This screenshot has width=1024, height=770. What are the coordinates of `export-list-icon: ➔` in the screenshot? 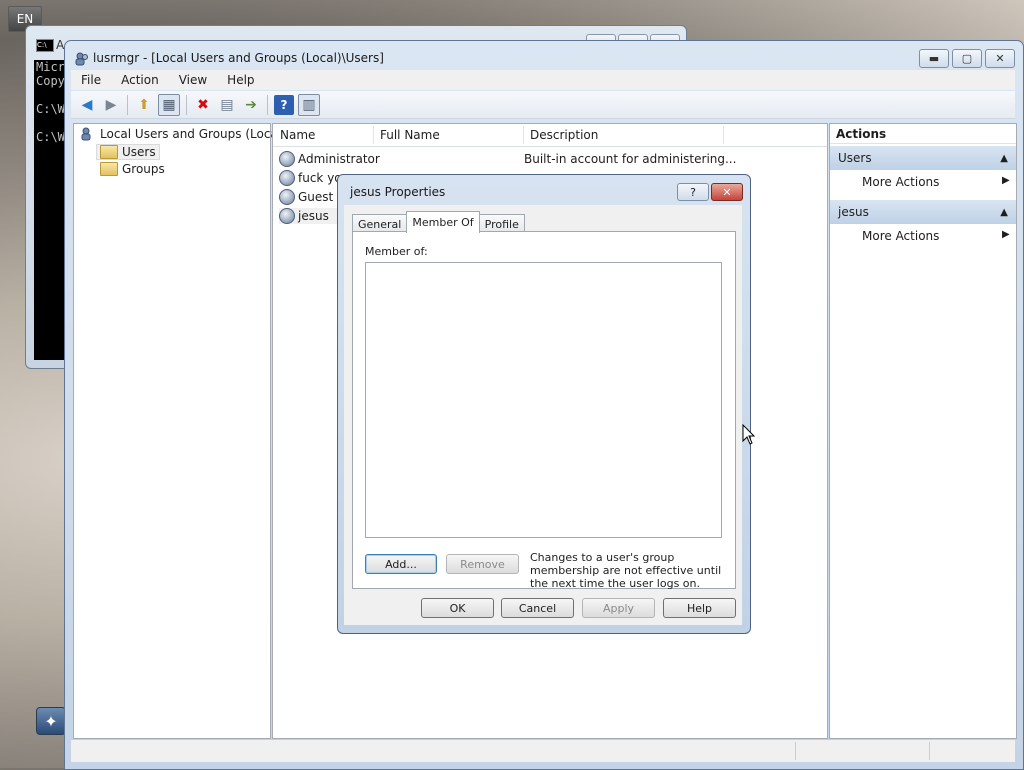 It's located at (251, 105).